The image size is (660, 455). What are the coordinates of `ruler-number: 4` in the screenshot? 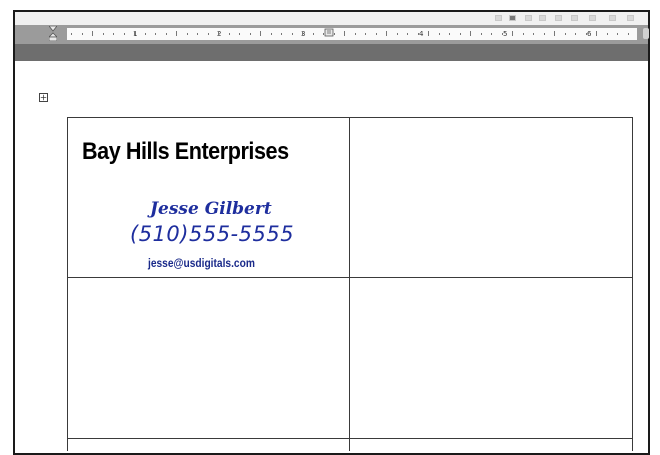 It's located at (421, 34).